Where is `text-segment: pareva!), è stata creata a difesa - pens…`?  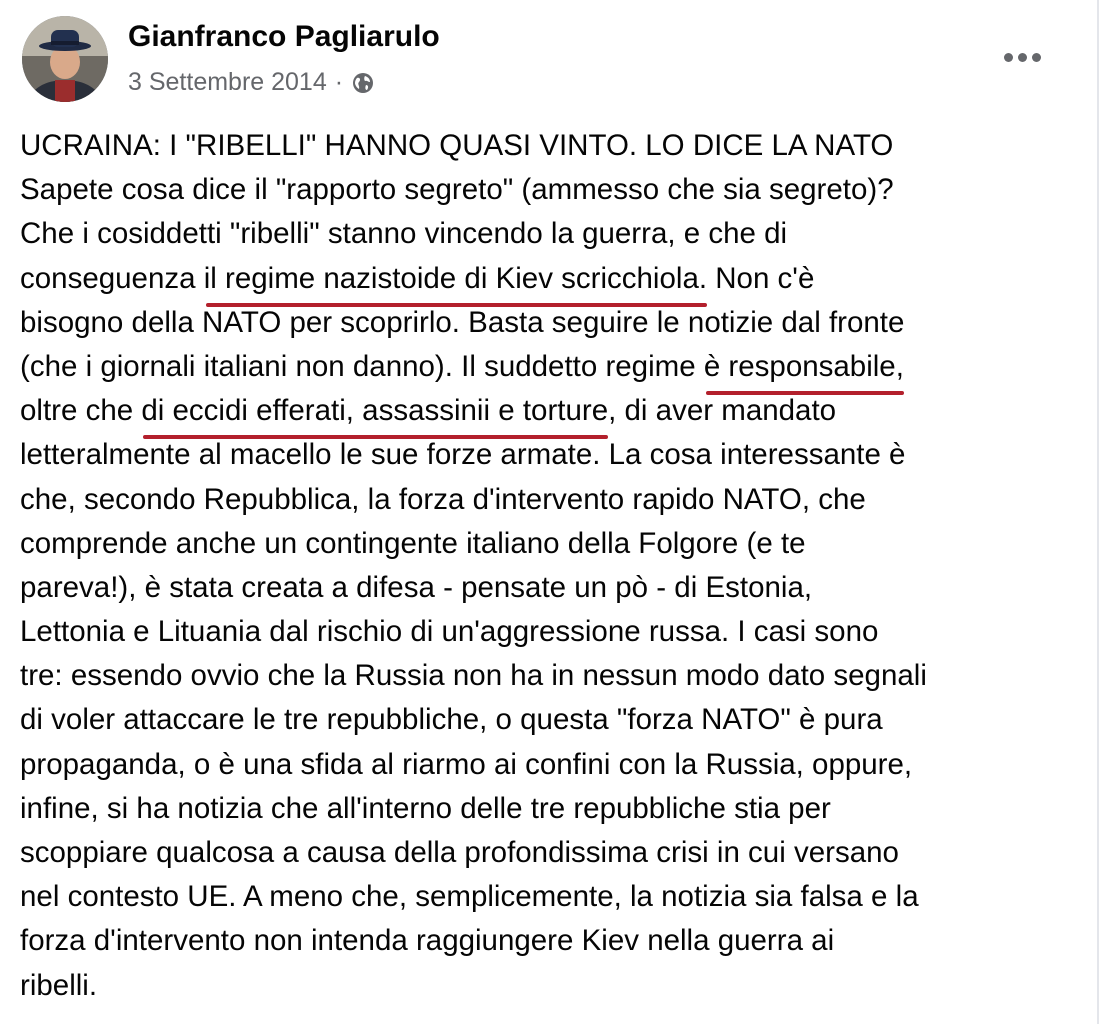 text-segment: pareva!), è stata creata a difesa - pens… is located at coordinates (416, 587).